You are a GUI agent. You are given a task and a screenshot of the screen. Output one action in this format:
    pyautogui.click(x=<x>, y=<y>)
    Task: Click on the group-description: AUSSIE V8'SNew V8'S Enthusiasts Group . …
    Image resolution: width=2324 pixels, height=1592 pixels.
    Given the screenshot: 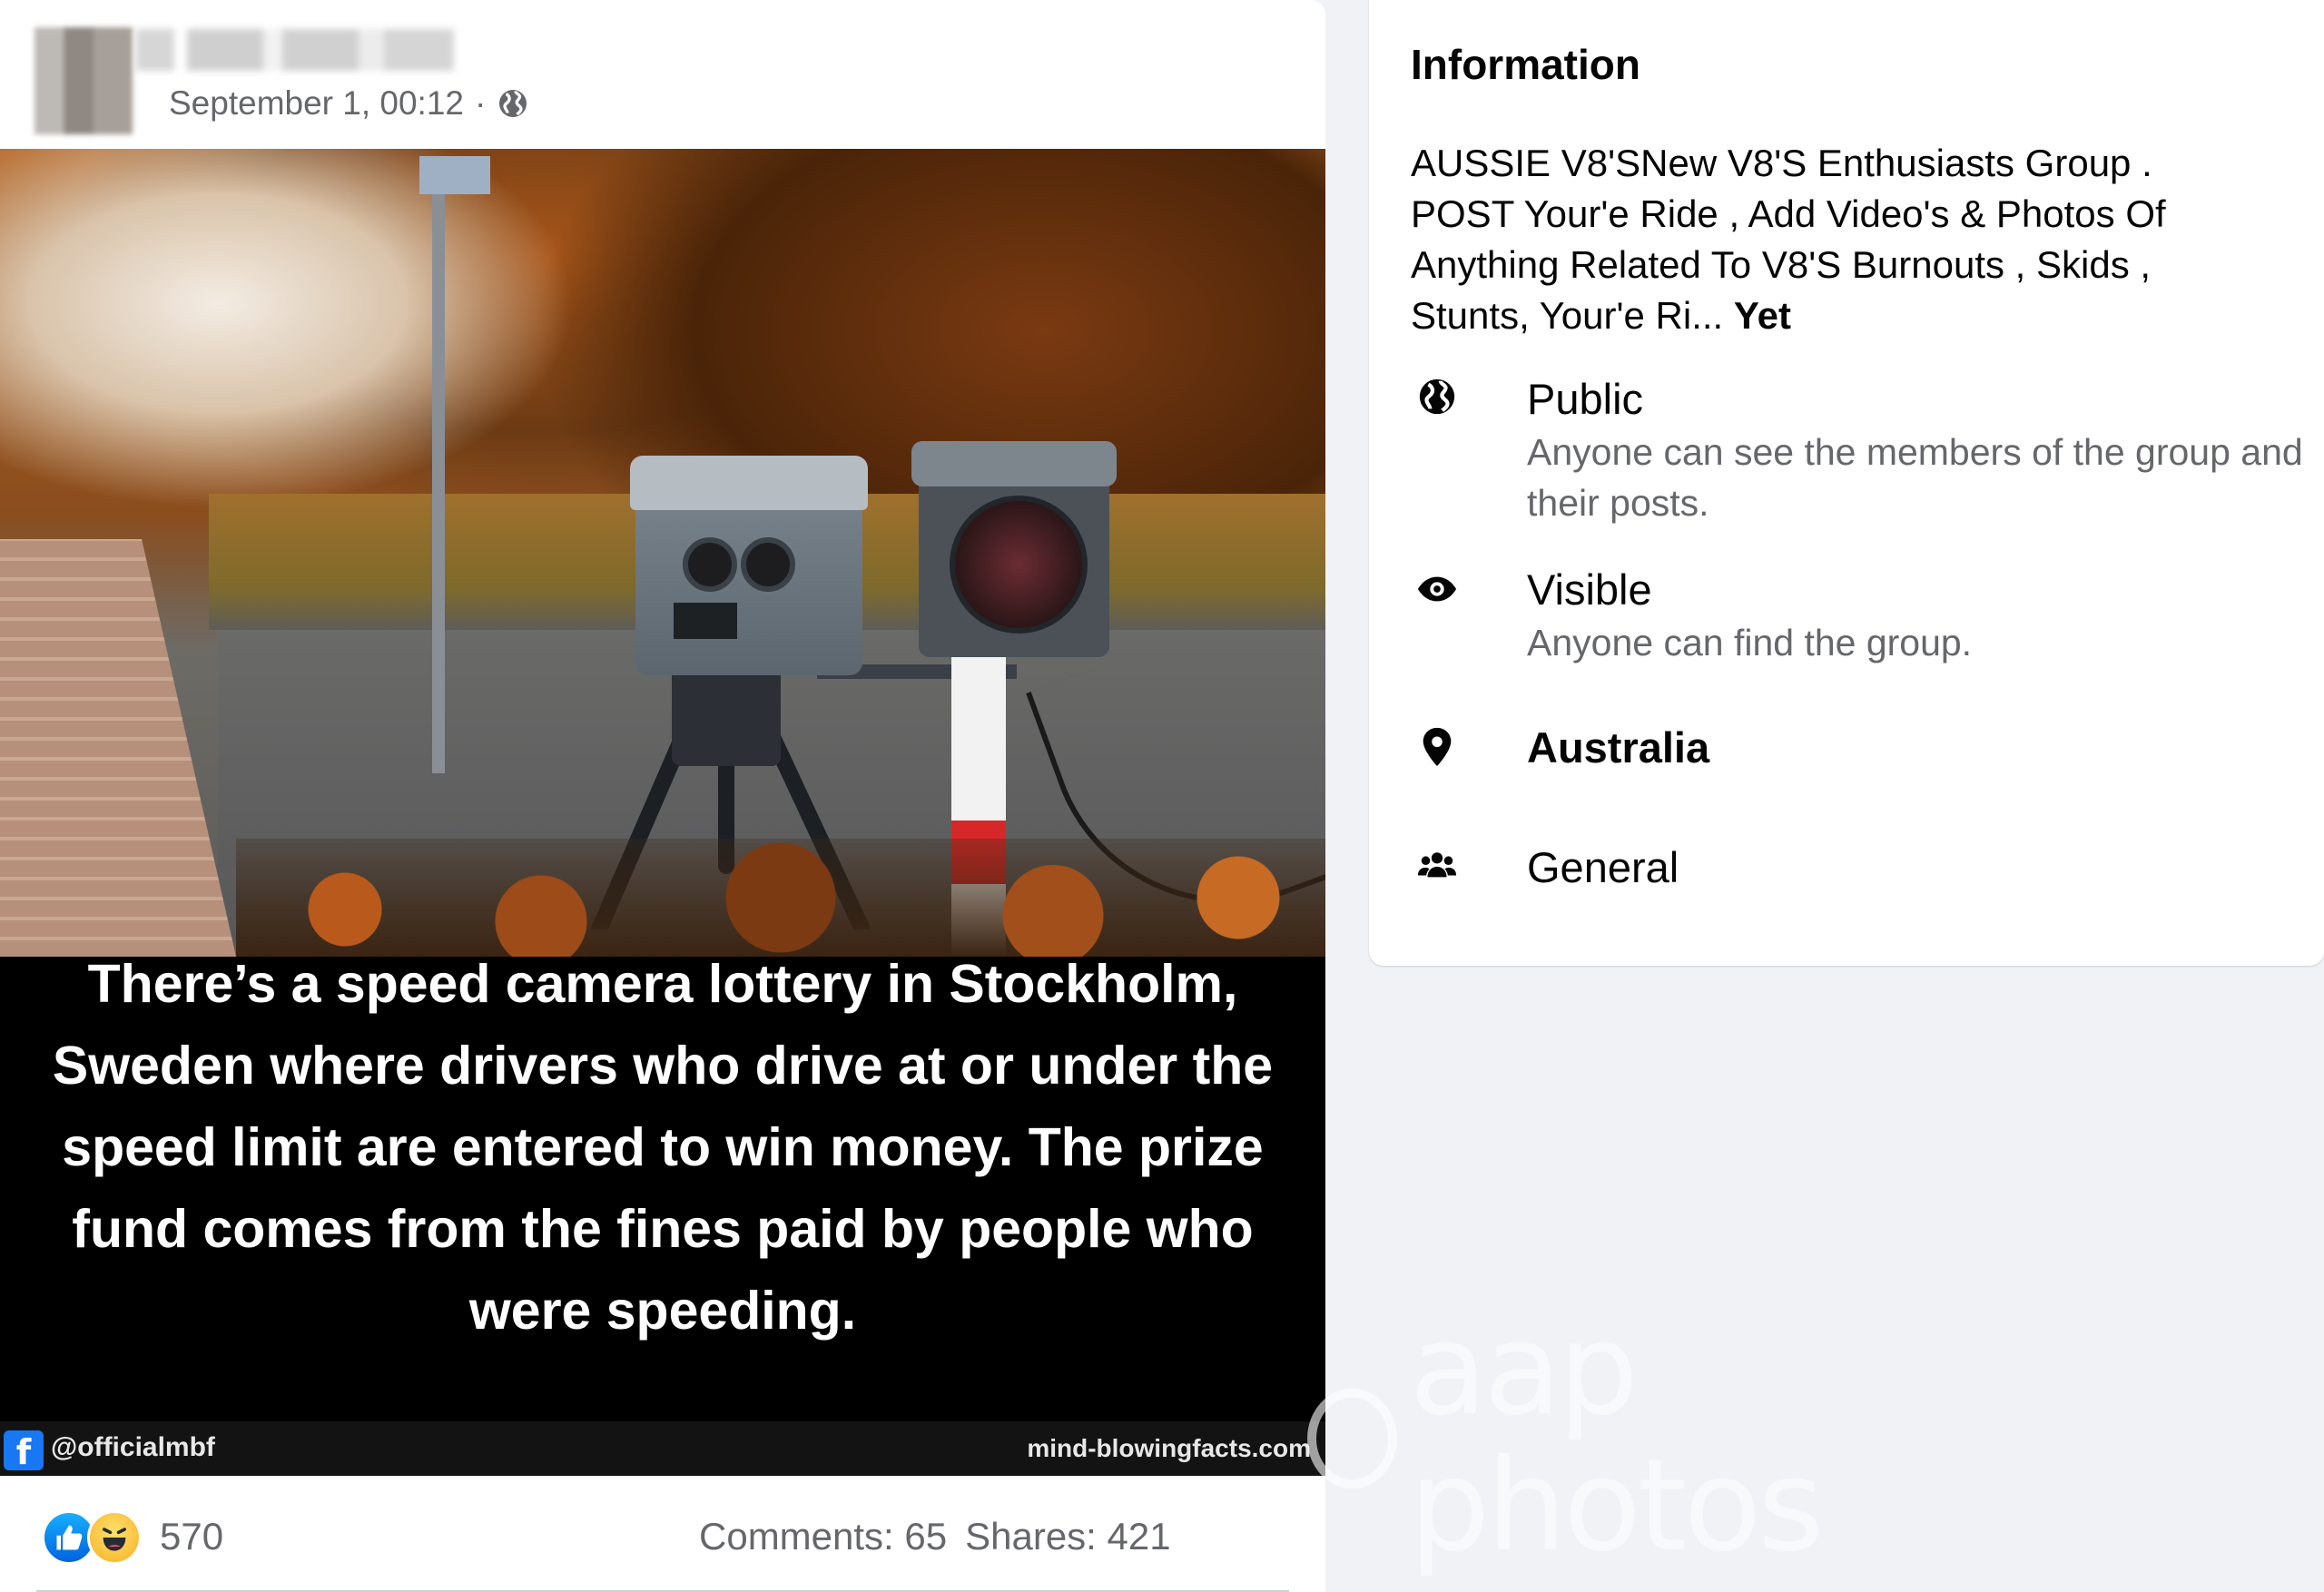 What is the action you would take?
    pyautogui.click(x=1837, y=239)
    